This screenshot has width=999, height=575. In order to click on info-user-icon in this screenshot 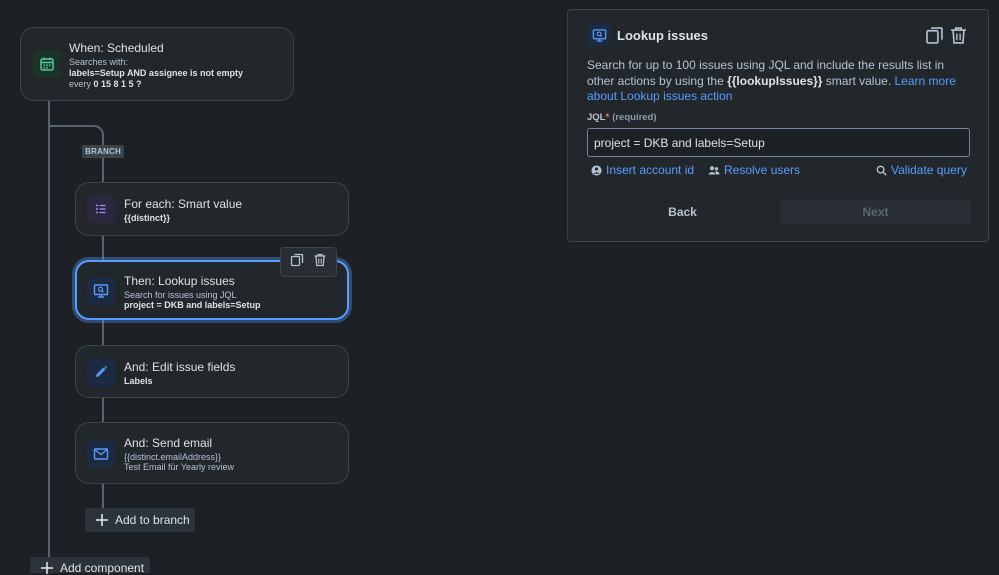, I will do `click(596, 170)`.